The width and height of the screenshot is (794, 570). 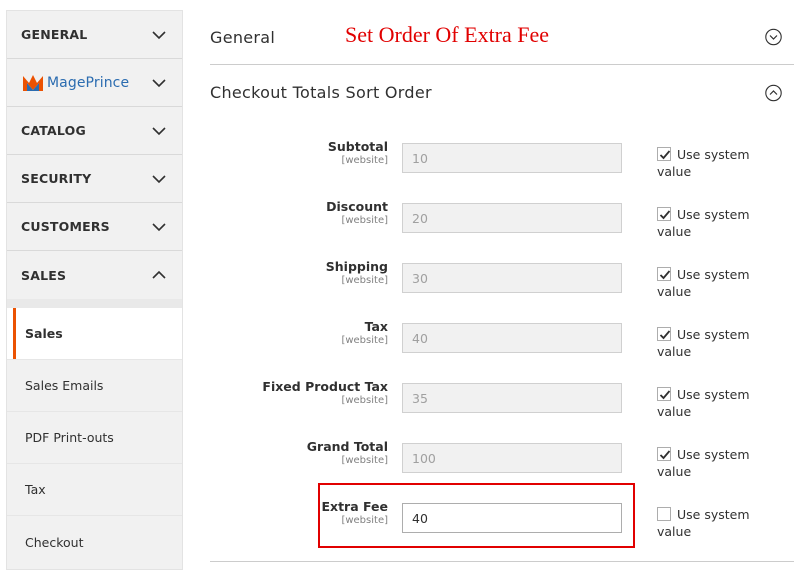 I want to click on annotation-text: Set Order Of Extra Fee, so click(x=447, y=34).